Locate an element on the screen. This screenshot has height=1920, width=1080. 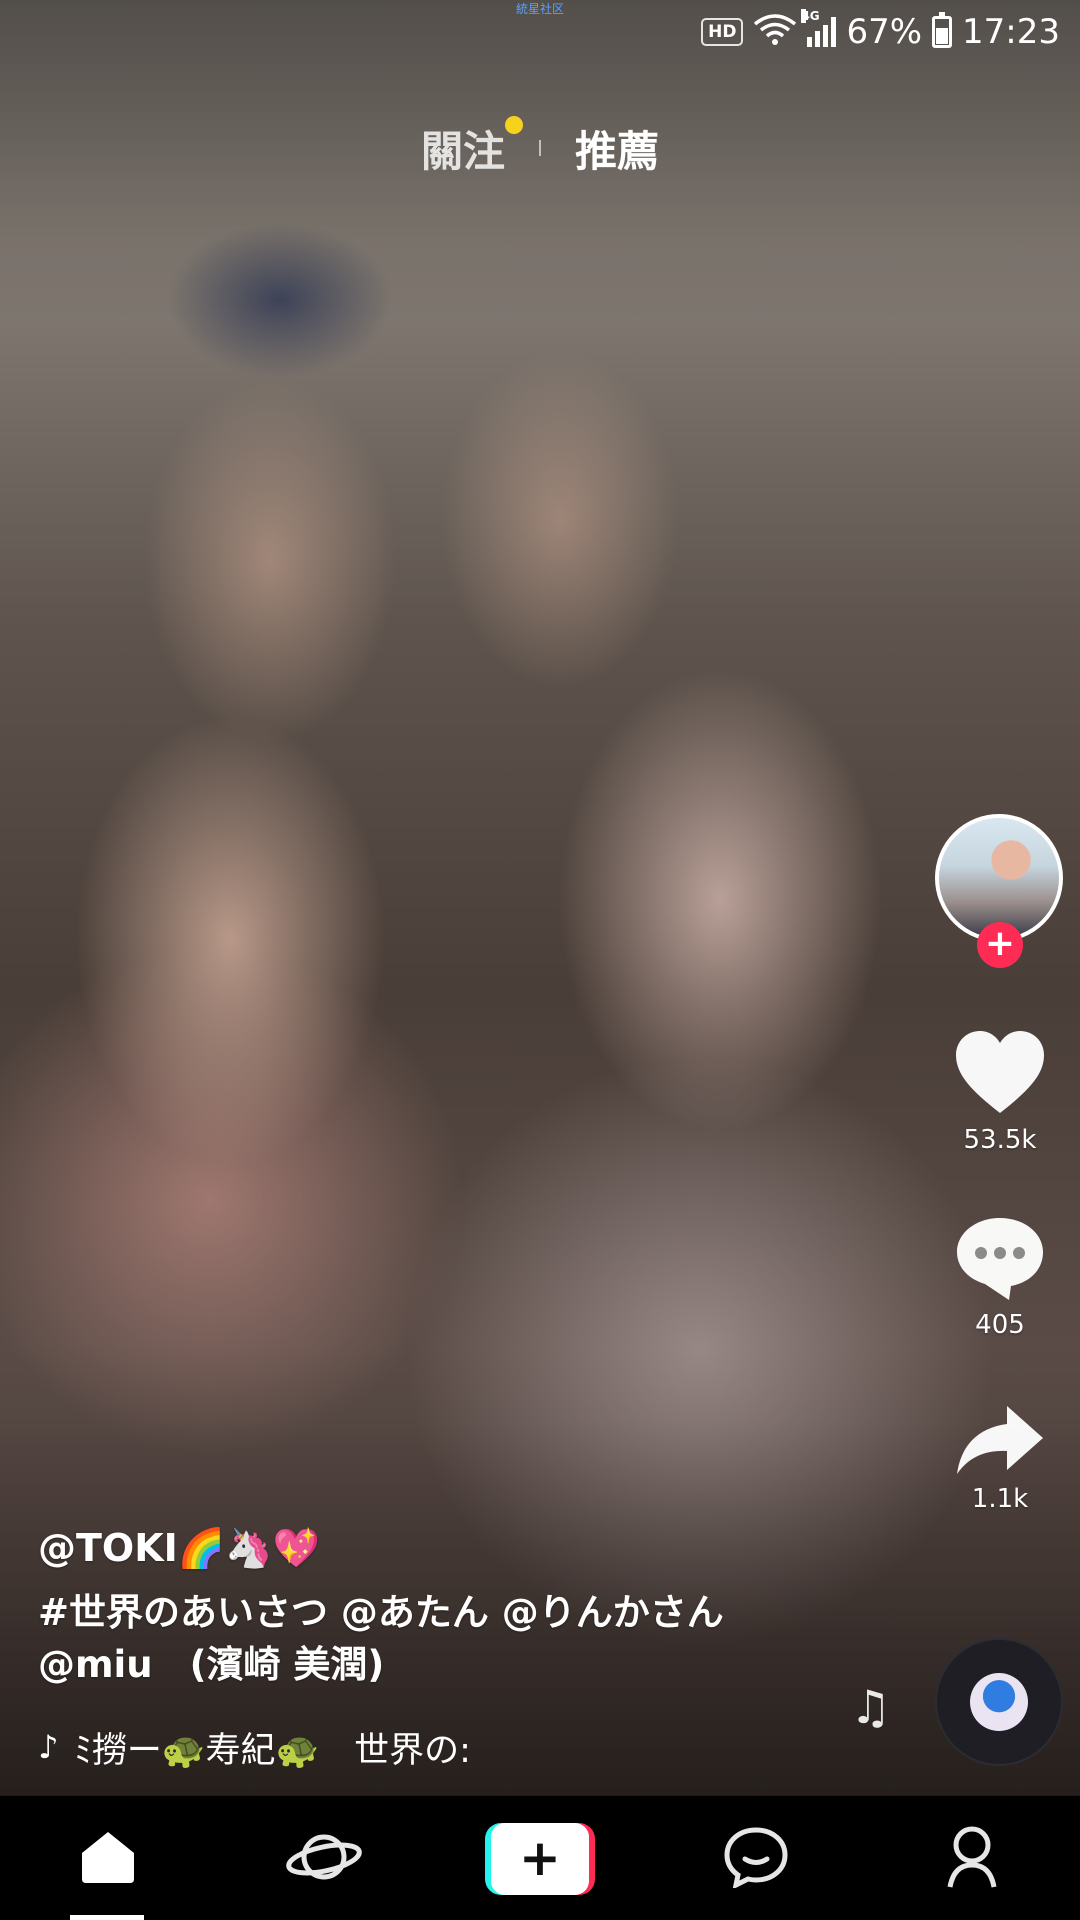
like-action: 53.5k is located at coordinates (1000, 1092).